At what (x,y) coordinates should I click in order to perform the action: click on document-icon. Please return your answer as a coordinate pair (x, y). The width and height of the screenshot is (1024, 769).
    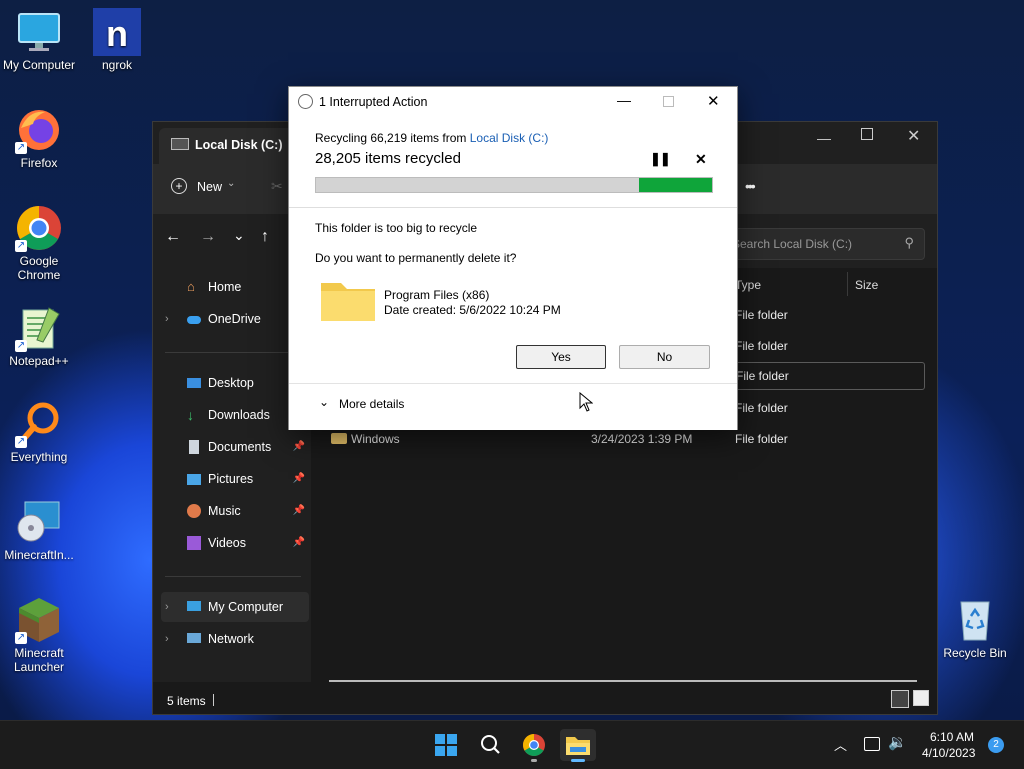
    Looking at the image, I should click on (194, 447).